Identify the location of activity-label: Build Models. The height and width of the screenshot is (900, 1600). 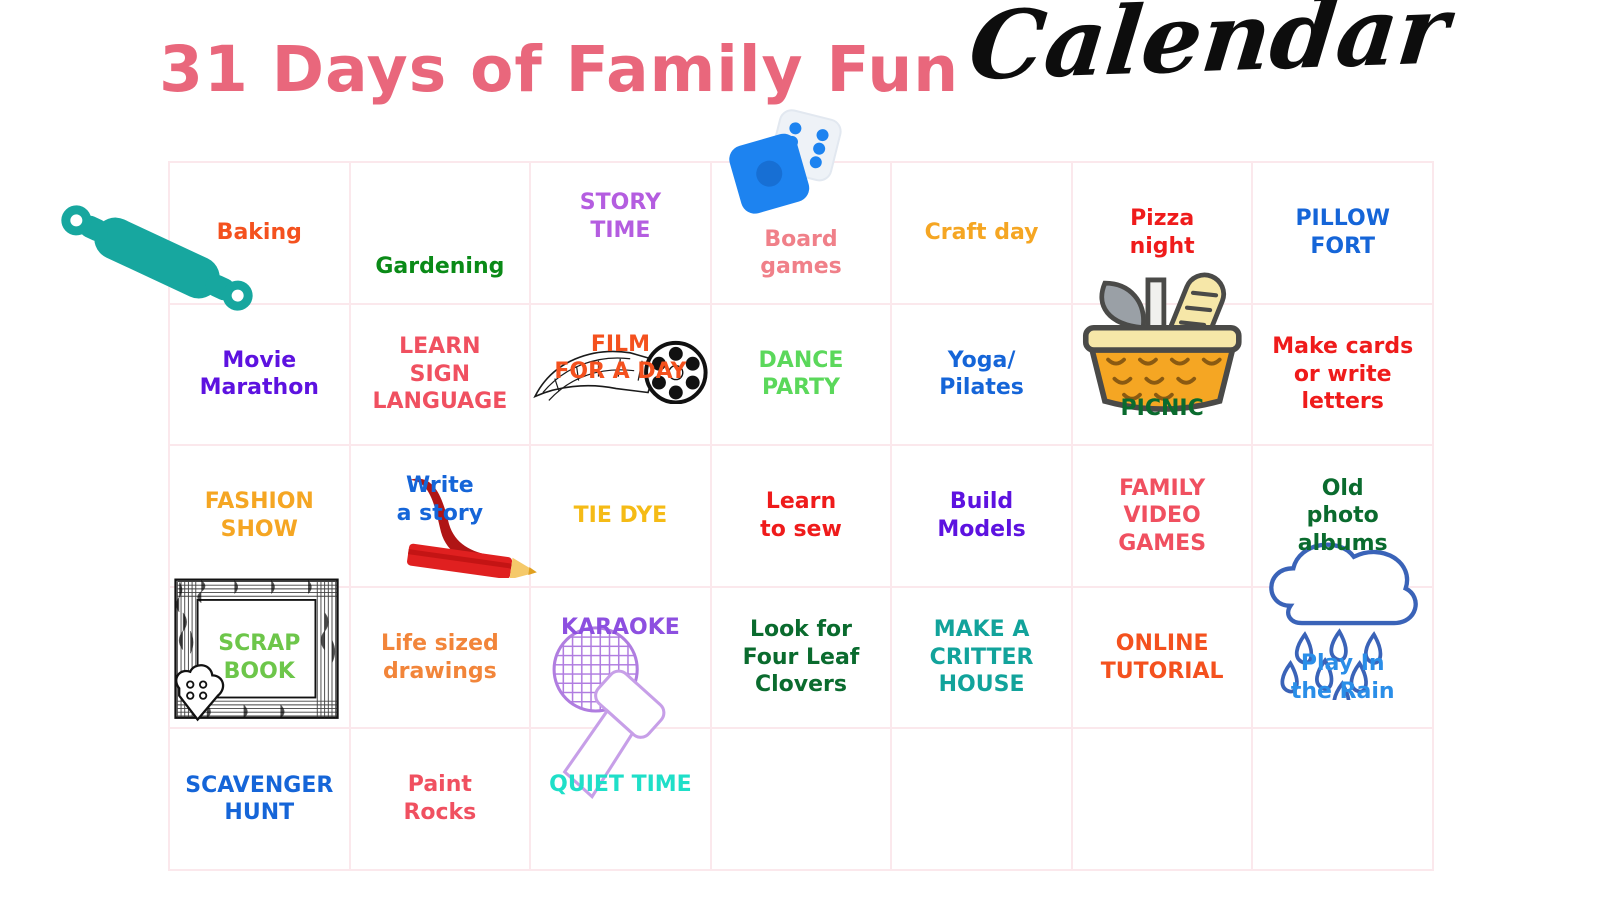
(981, 515).